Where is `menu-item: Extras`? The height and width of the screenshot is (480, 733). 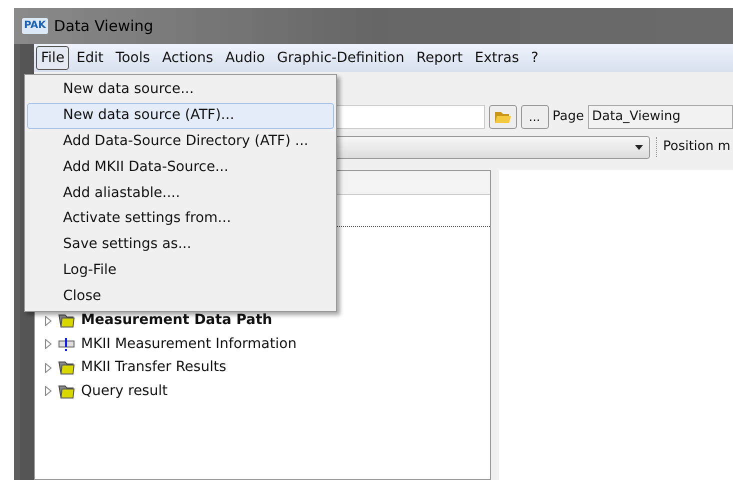
menu-item: Extras is located at coordinates (497, 58).